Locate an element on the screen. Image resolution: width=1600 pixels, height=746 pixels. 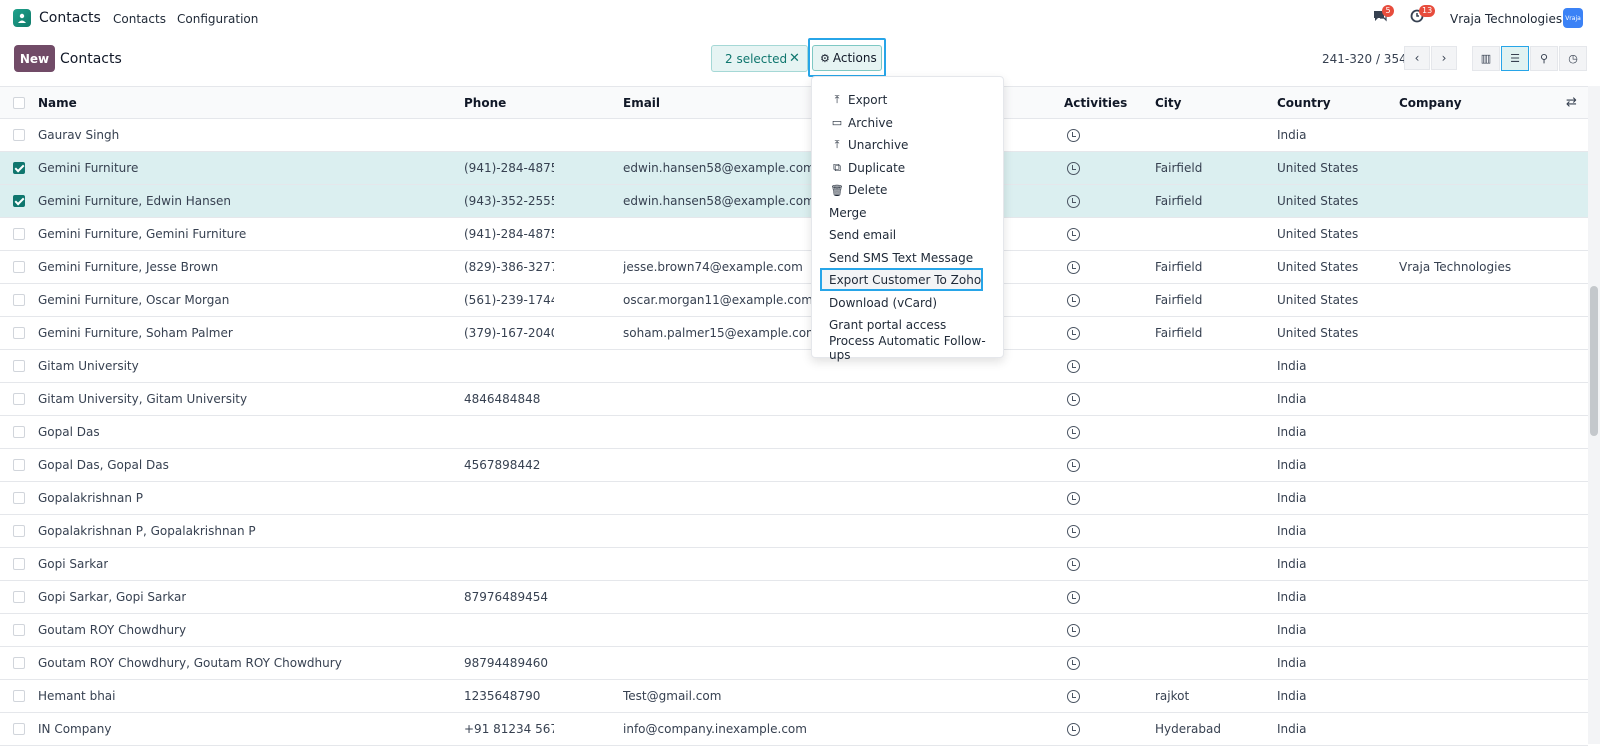
map-view-button: ⚲ is located at coordinates (1544, 58).